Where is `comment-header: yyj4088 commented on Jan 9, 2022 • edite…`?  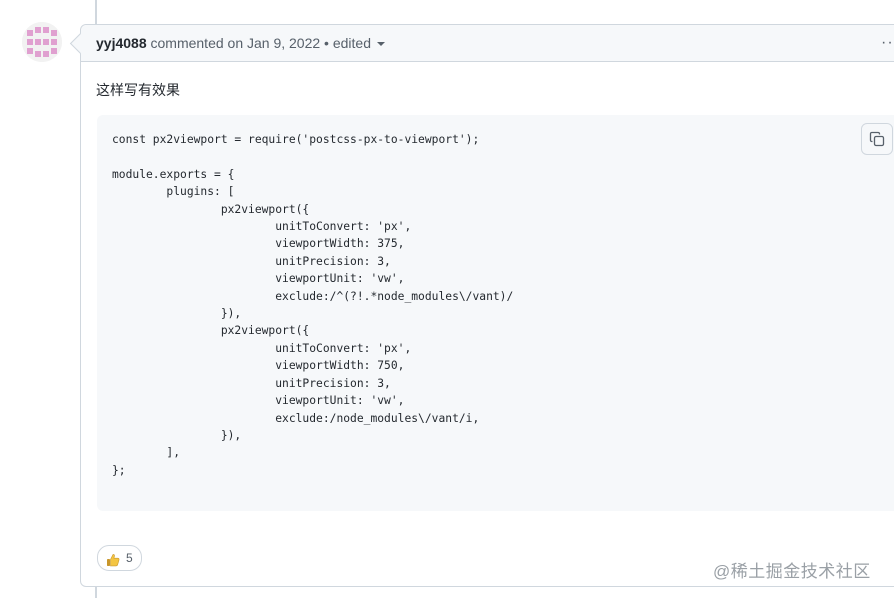 comment-header: yyj4088 commented on Jan 9, 2022 • edite… is located at coordinates (487, 43).